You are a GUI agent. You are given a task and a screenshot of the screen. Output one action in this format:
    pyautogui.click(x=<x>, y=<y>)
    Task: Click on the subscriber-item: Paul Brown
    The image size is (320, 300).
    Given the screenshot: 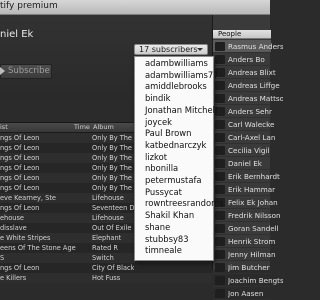 What is the action you would take?
    pyautogui.click(x=168, y=133)
    